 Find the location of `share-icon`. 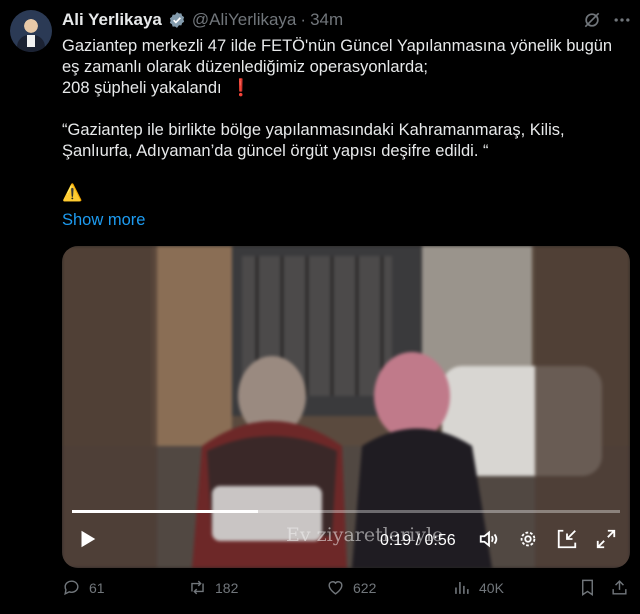

share-icon is located at coordinates (619, 587).